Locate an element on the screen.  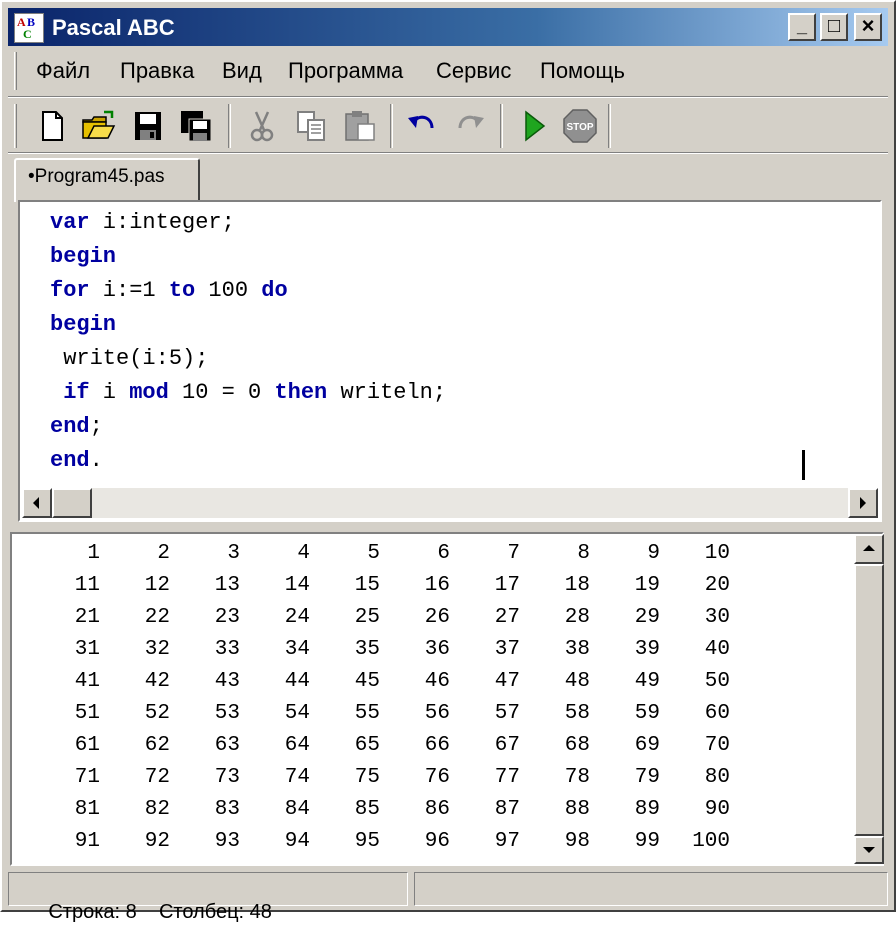
output-value: 9 is located at coordinates (653, 553).